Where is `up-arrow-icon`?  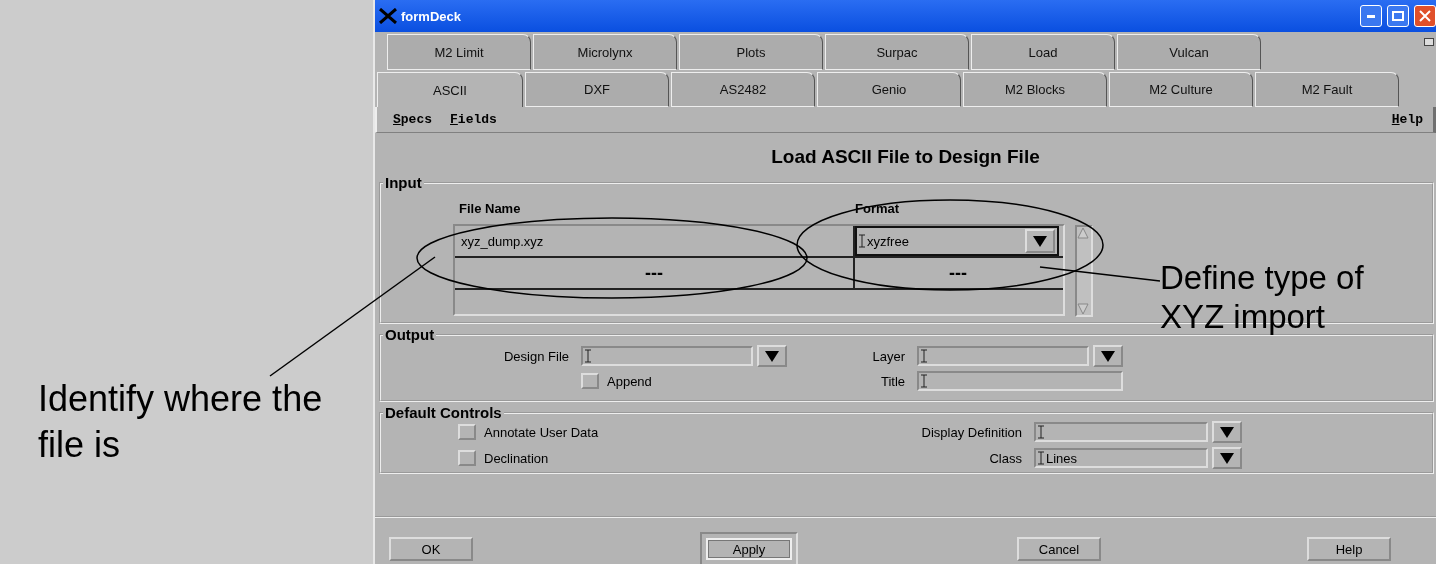 up-arrow-icon is located at coordinates (1083, 233).